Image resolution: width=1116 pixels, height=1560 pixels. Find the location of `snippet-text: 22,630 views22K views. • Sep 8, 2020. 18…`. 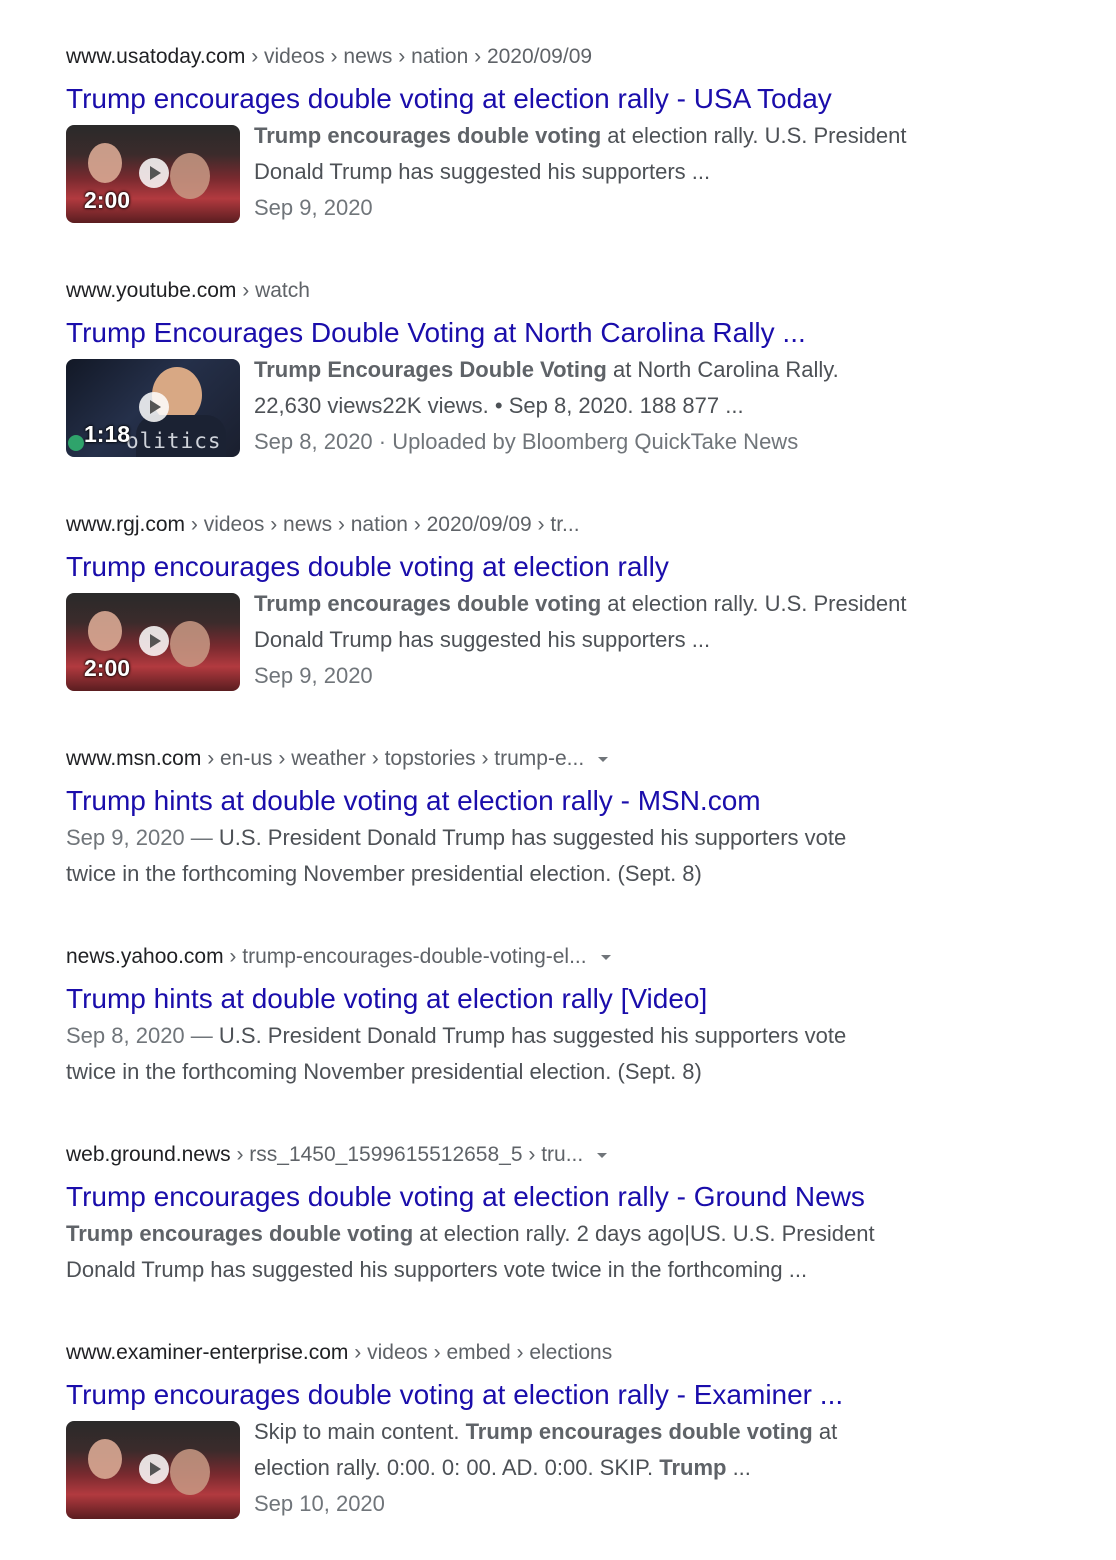

snippet-text: 22,630 views22K views. • Sep 8, 2020. 18… is located at coordinates (499, 405).